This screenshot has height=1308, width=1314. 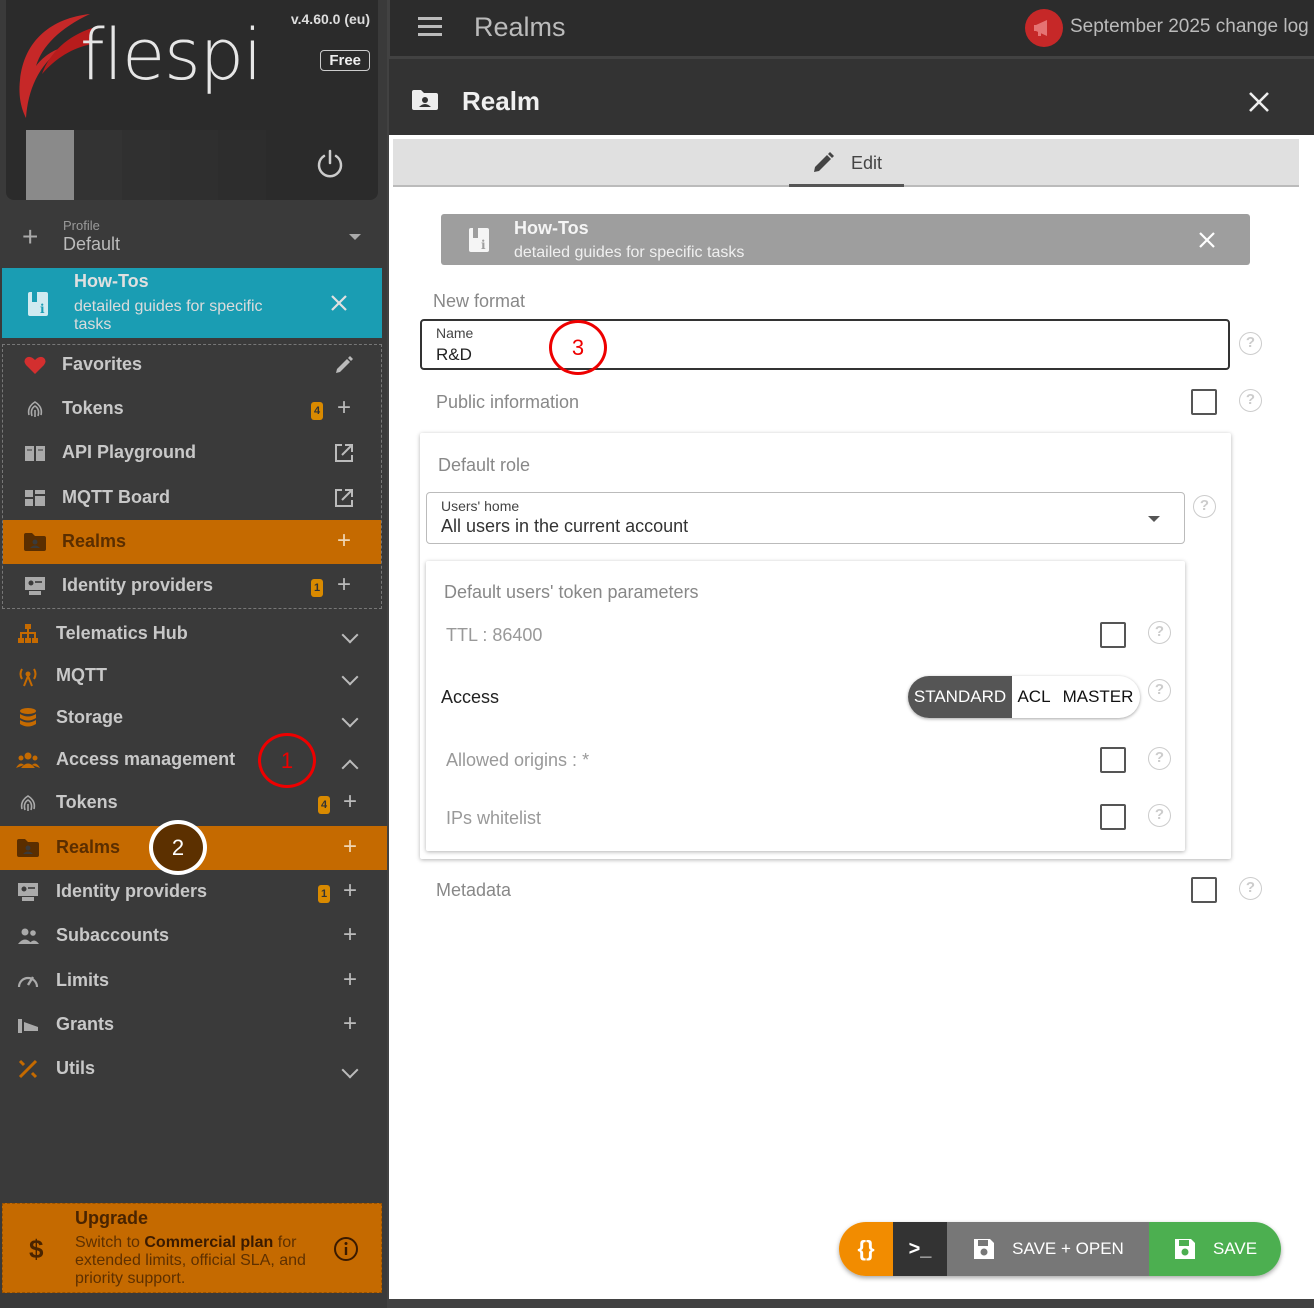 What do you see at coordinates (960, 697) in the screenshot?
I see `access-standard-option: STANDARD` at bounding box center [960, 697].